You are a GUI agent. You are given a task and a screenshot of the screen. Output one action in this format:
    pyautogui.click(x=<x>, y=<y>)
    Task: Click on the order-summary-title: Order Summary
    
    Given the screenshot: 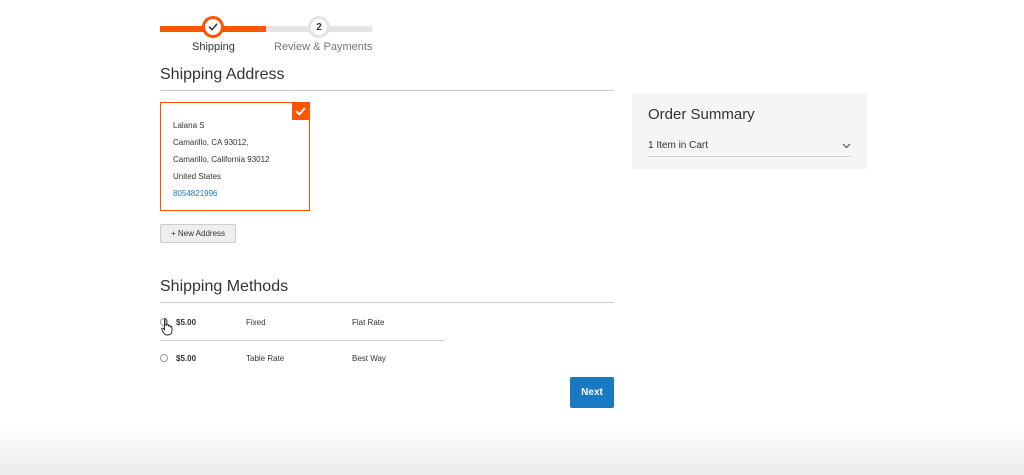 What is the action you would take?
    pyautogui.click(x=701, y=114)
    